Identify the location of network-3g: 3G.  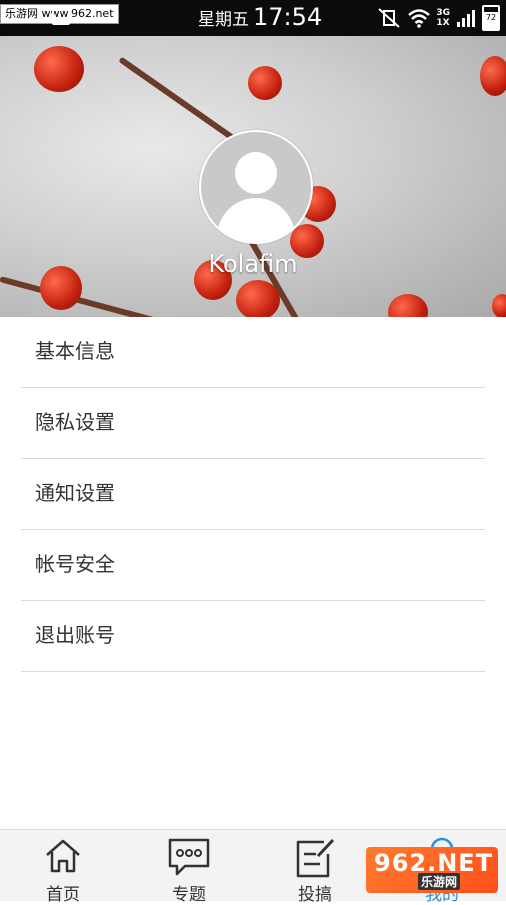
(443, 13).